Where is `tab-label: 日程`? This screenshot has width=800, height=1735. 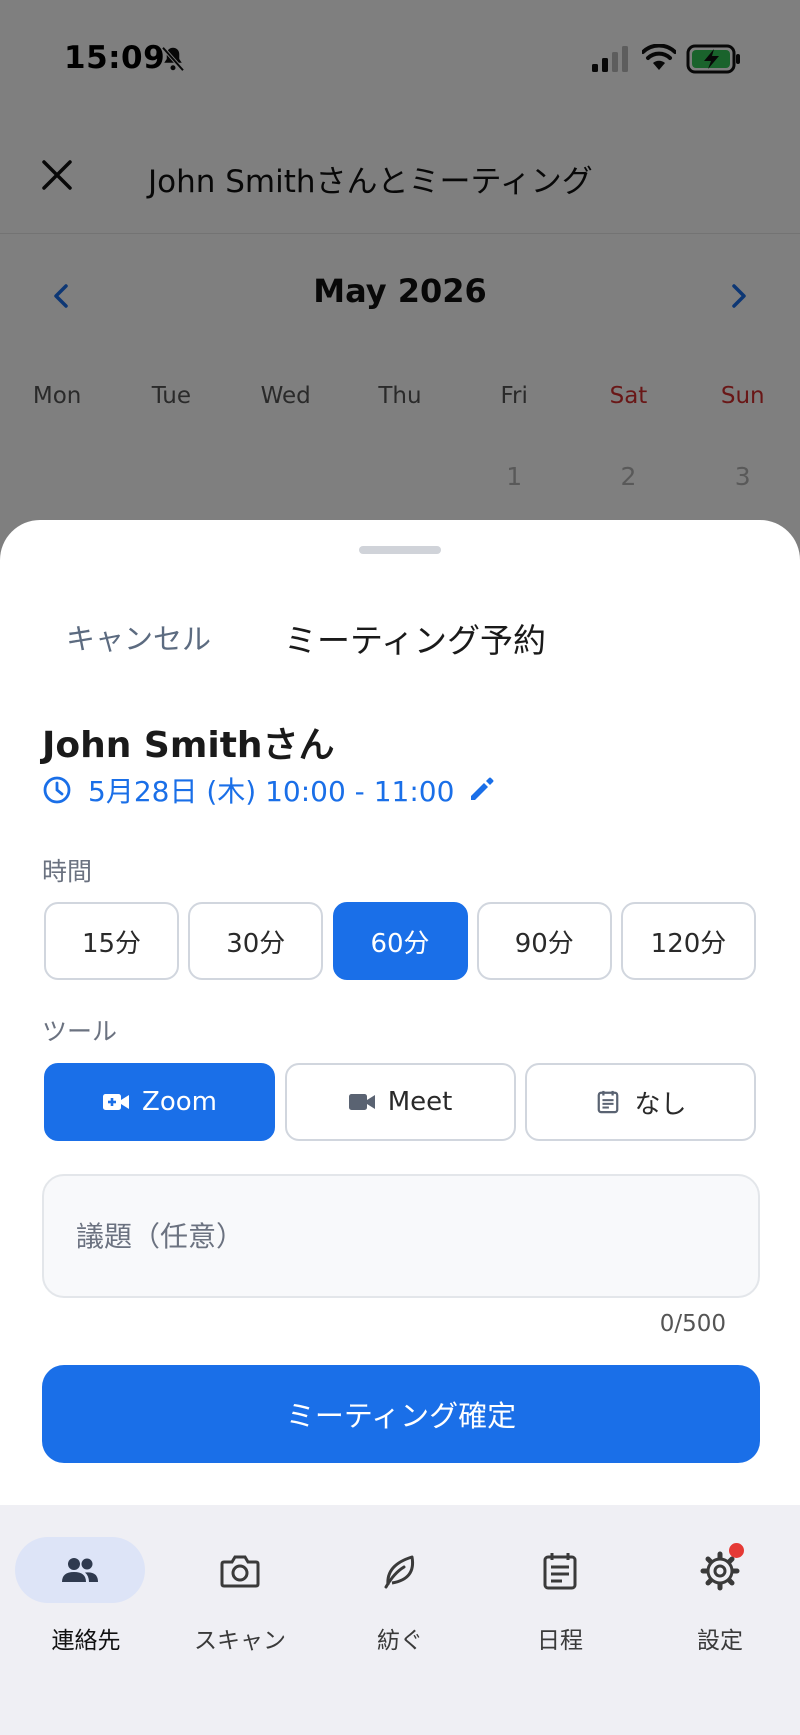 tab-label: 日程 is located at coordinates (560, 1641).